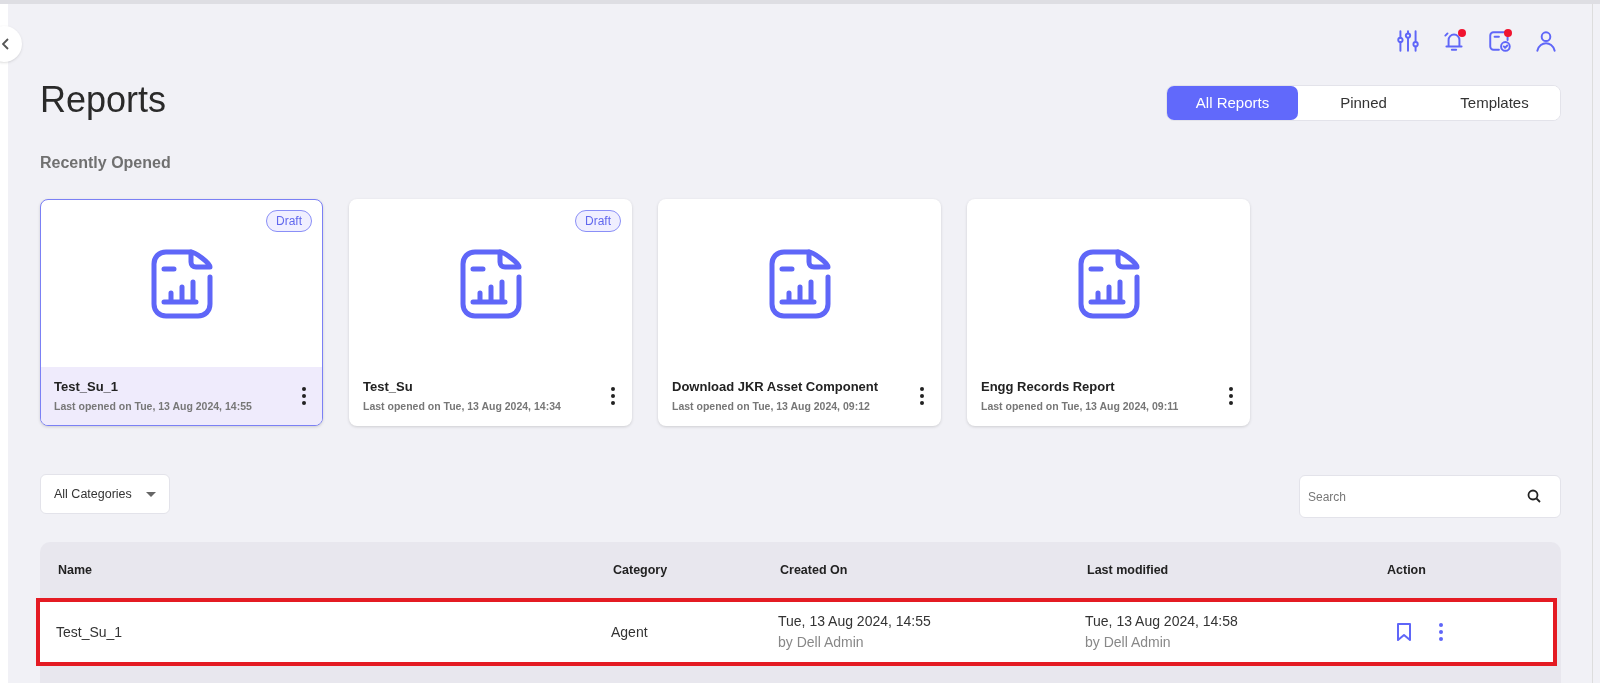  I want to click on card-subtitle: Last opened on Tue, 13 Aug 2024, 14:55, so click(153, 406).